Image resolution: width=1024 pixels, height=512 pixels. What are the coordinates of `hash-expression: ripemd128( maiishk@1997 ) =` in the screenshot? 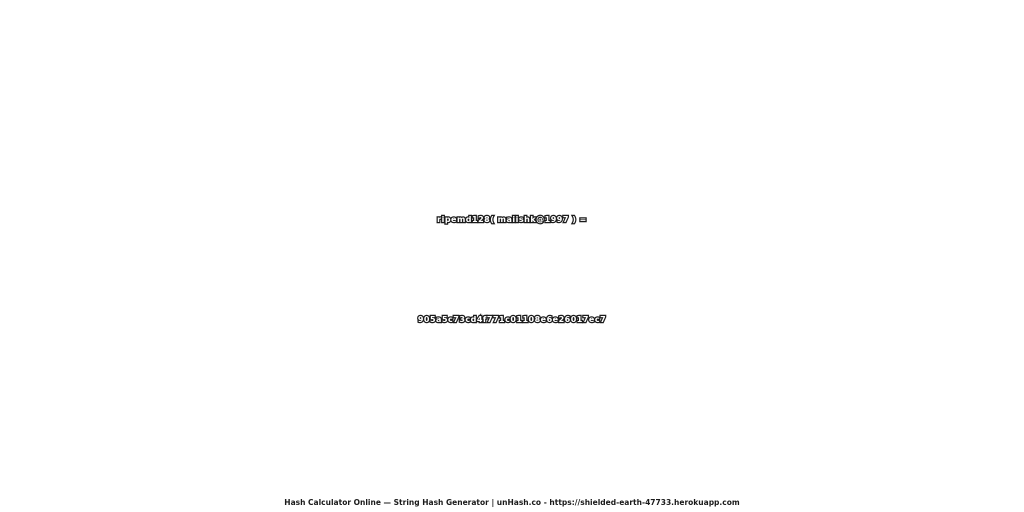 It's located at (512, 220).